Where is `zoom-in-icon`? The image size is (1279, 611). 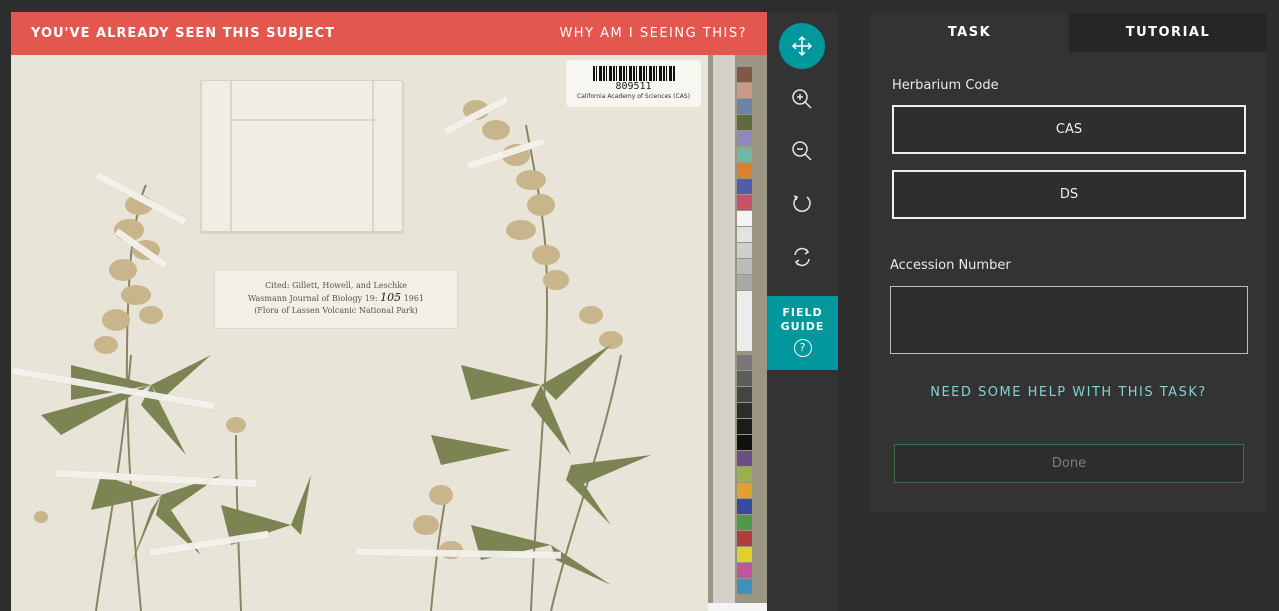
zoom-in-icon is located at coordinates (802, 99).